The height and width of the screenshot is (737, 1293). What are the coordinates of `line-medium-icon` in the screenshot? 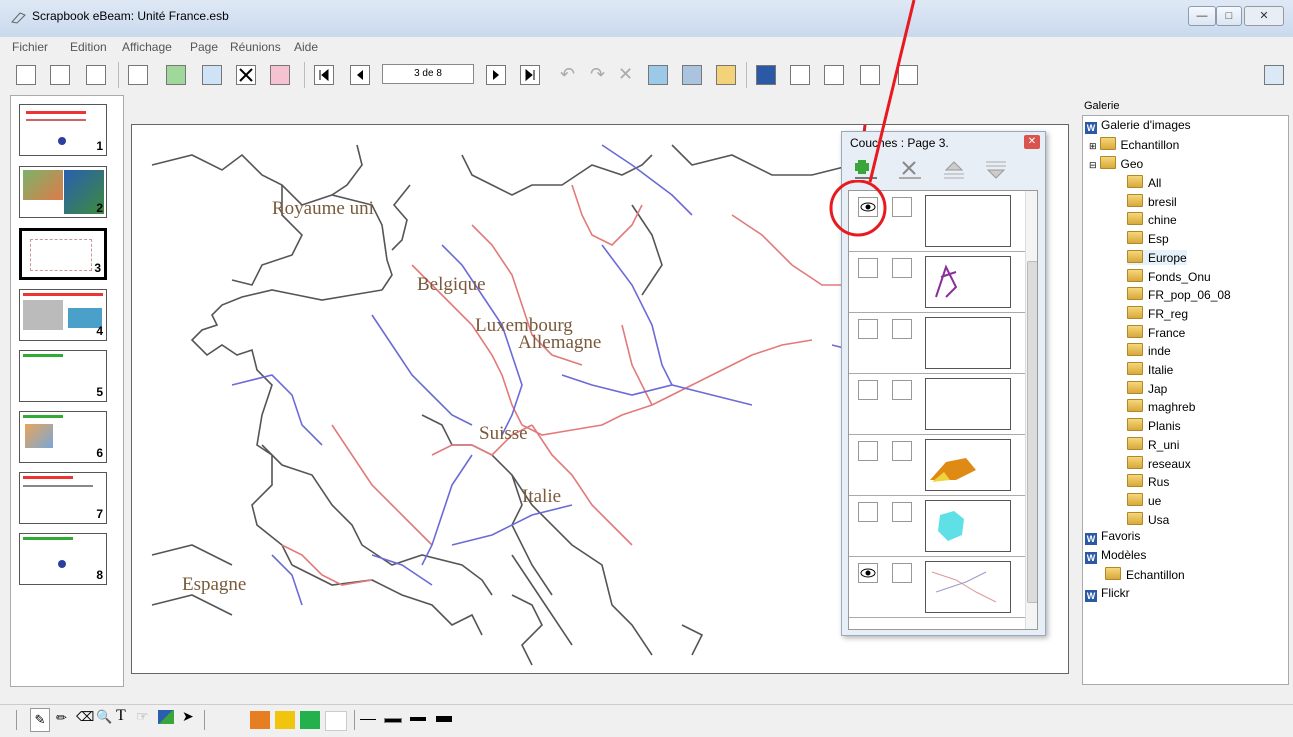 It's located at (393, 720).